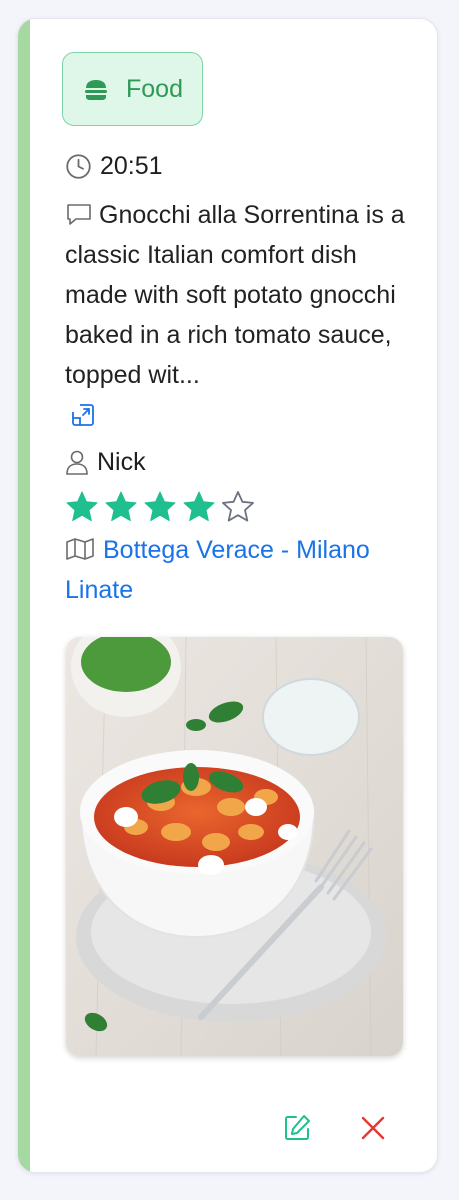 Image resolution: width=459 pixels, height=1200 pixels. Describe the element at coordinates (121, 462) in the screenshot. I see `user-name: Nick` at that location.